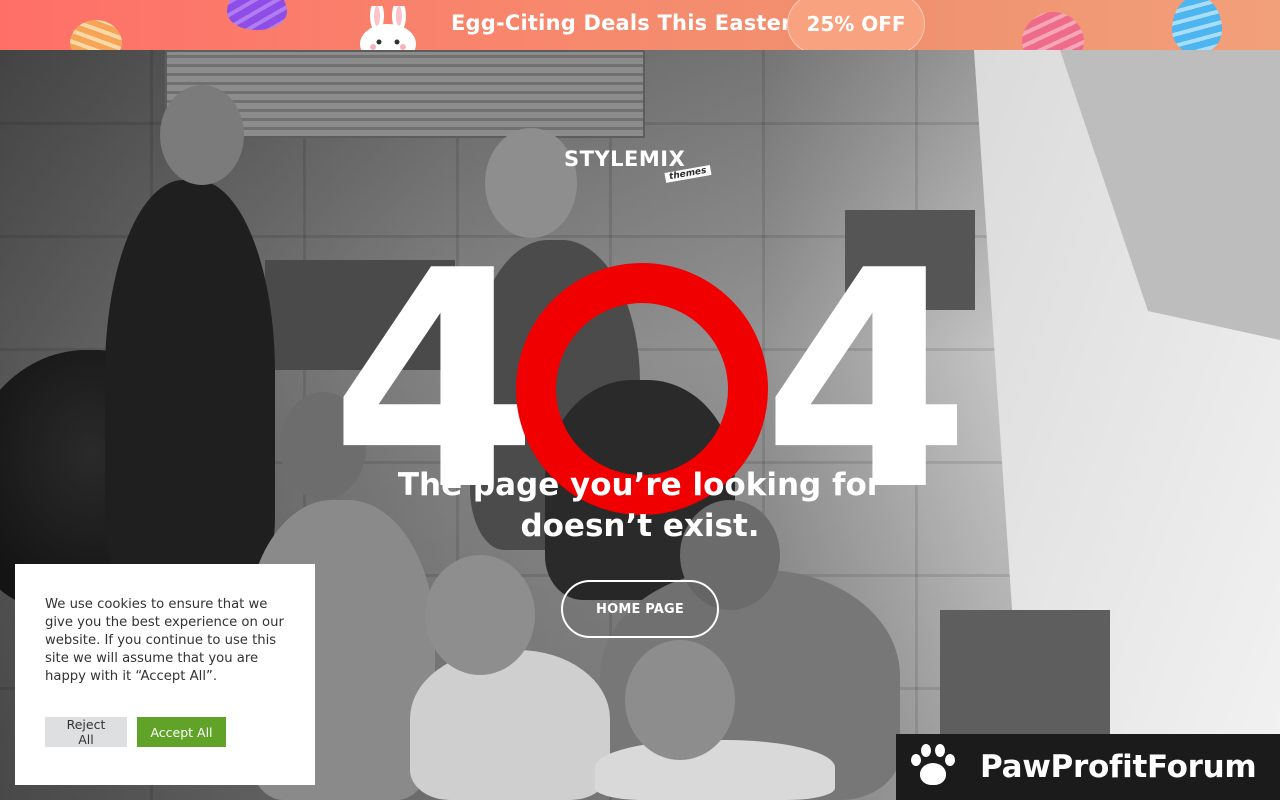 Image resolution: width=1280 pixels, height=800 pixels. Describe the element at coordinates (181, 732) in the screenshot. I see `accept-all-button: Accept All` at that location.